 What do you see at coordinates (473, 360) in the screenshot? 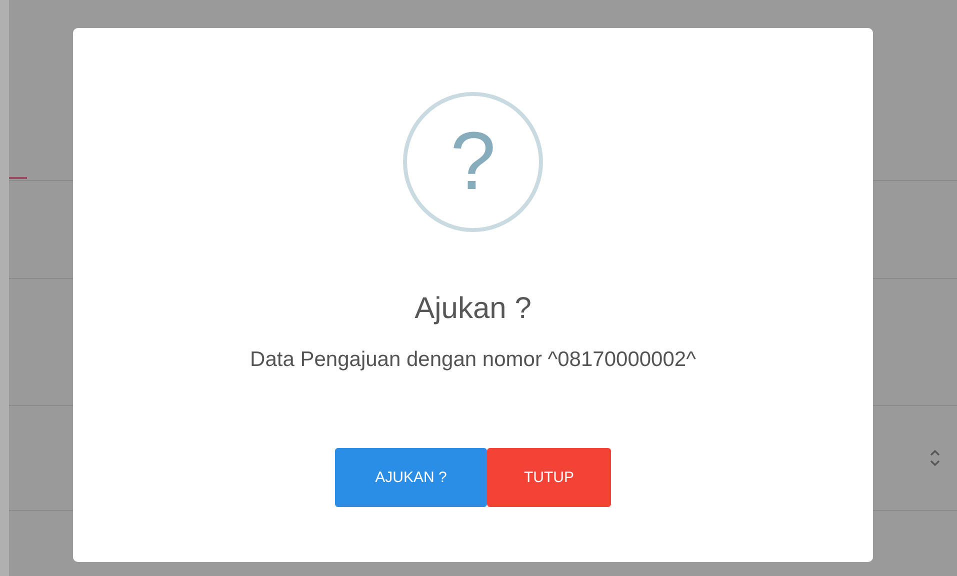
I see `dialog-message: Data Pengajuan dengan nomor ^08170000002^` at bounding box center [473, 360].